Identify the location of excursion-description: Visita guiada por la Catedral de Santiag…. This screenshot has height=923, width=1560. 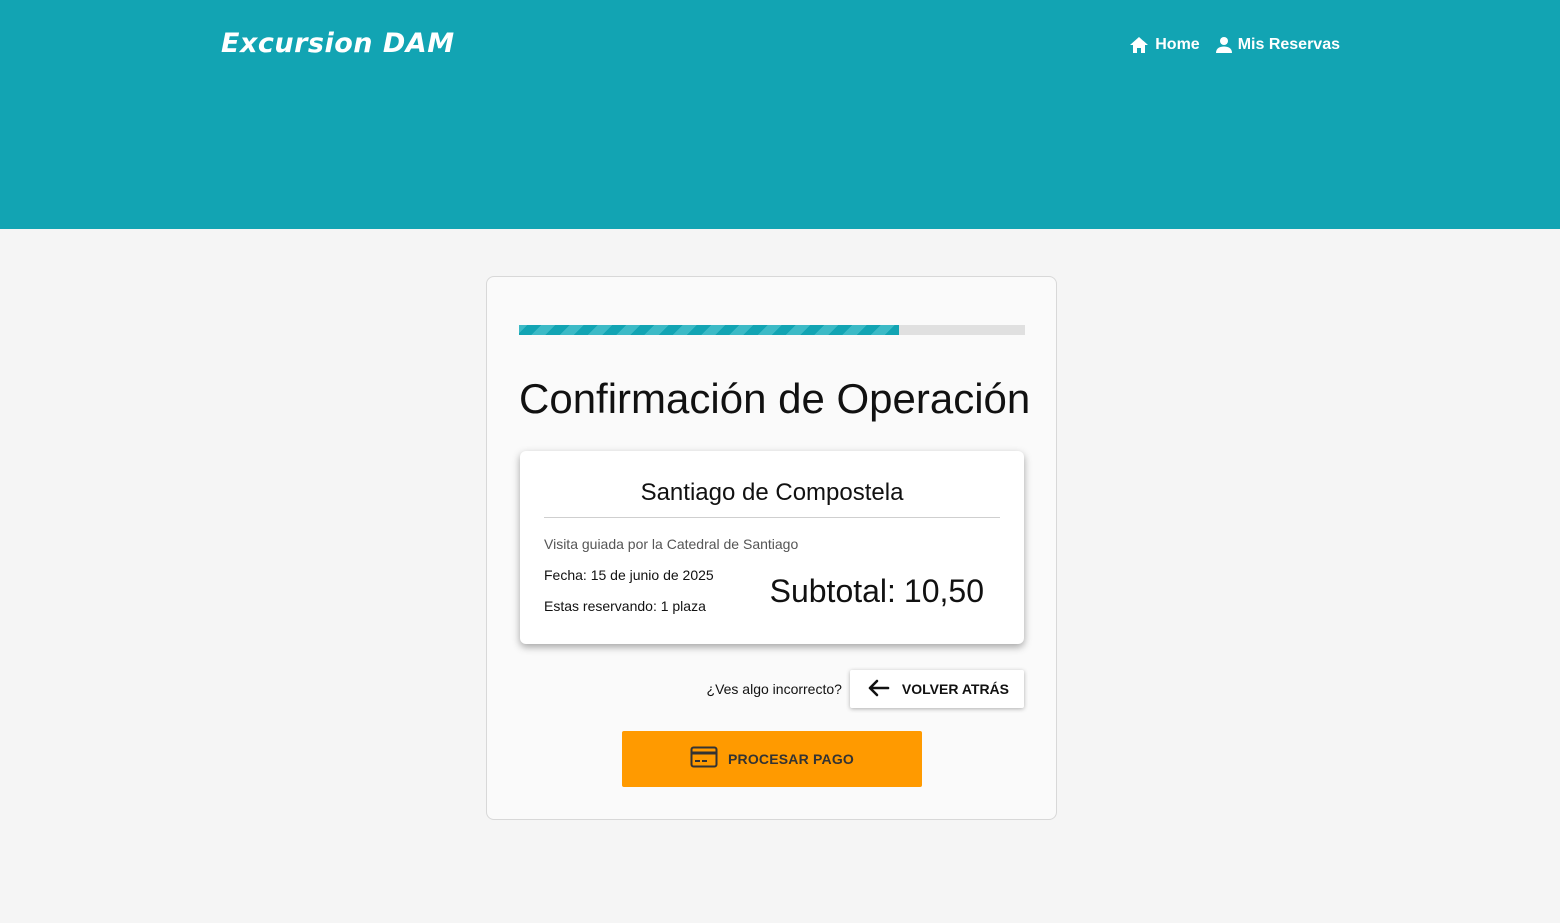
(671, 544).